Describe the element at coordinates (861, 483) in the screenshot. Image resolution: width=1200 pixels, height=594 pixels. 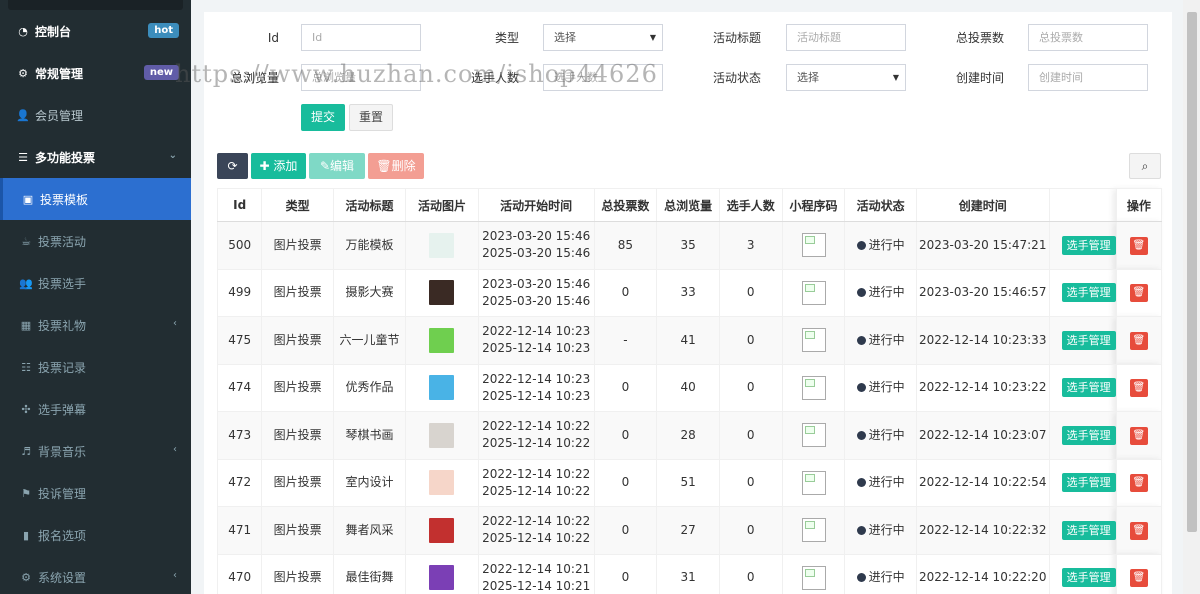
I see `status-dot-icon` at that location.